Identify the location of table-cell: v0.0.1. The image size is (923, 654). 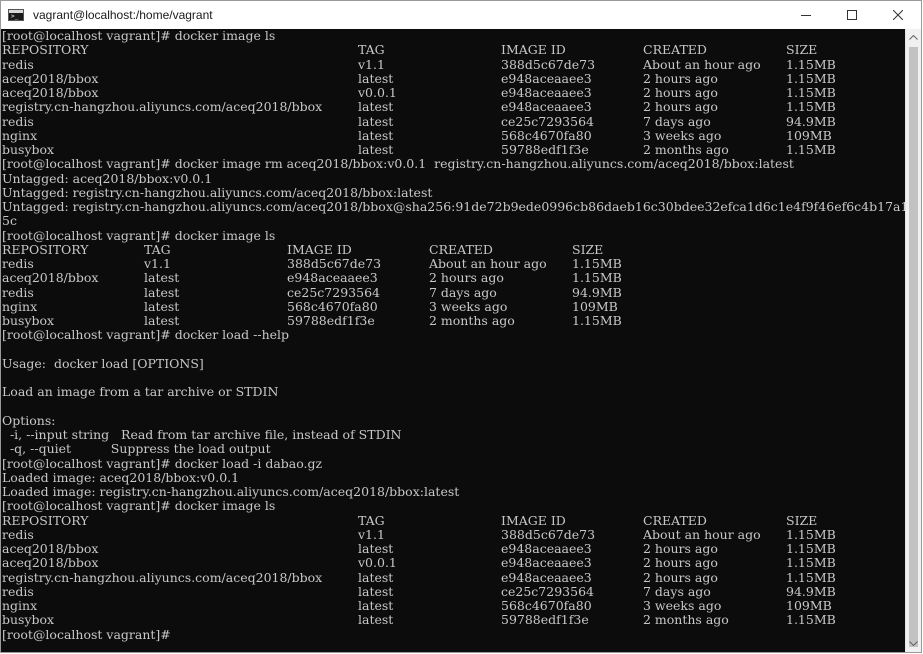
(377, 92).